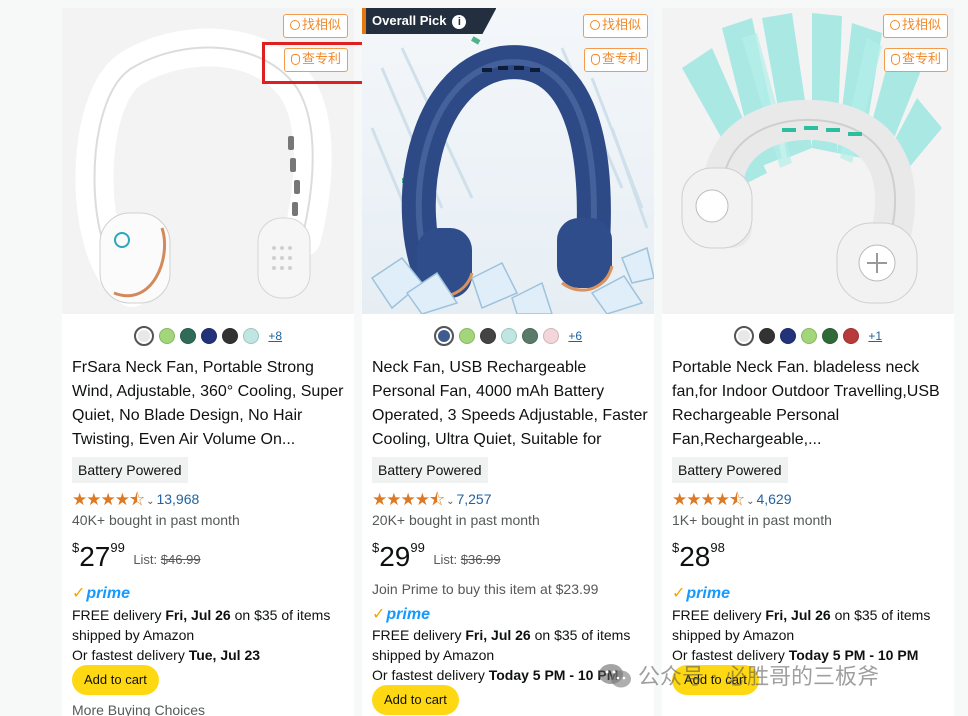 This screenshot has height=716, width=968. Describe the element at coordinates (275, 336) in the screenshot. I see `more-colors-link: +8` at that location.